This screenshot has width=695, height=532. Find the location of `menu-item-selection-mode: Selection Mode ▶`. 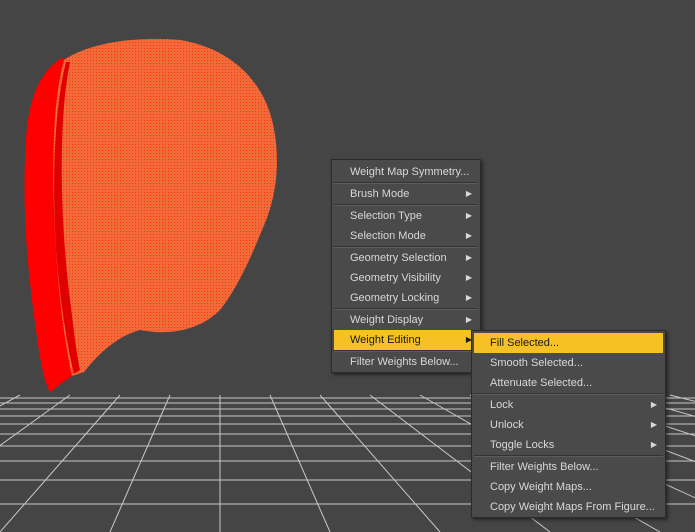

menu-item-selection-mode: Selection Mode ▶ is located at coordinates (406, 236).